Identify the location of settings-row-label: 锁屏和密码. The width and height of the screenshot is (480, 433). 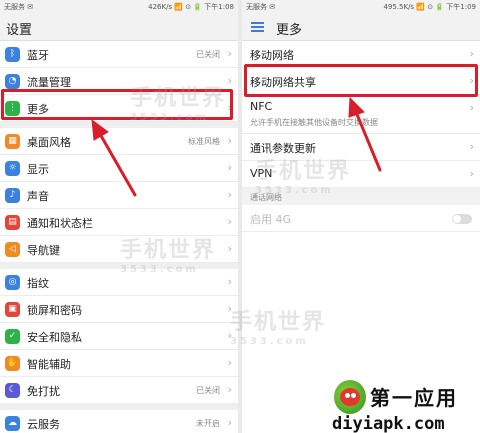
(54, 310).